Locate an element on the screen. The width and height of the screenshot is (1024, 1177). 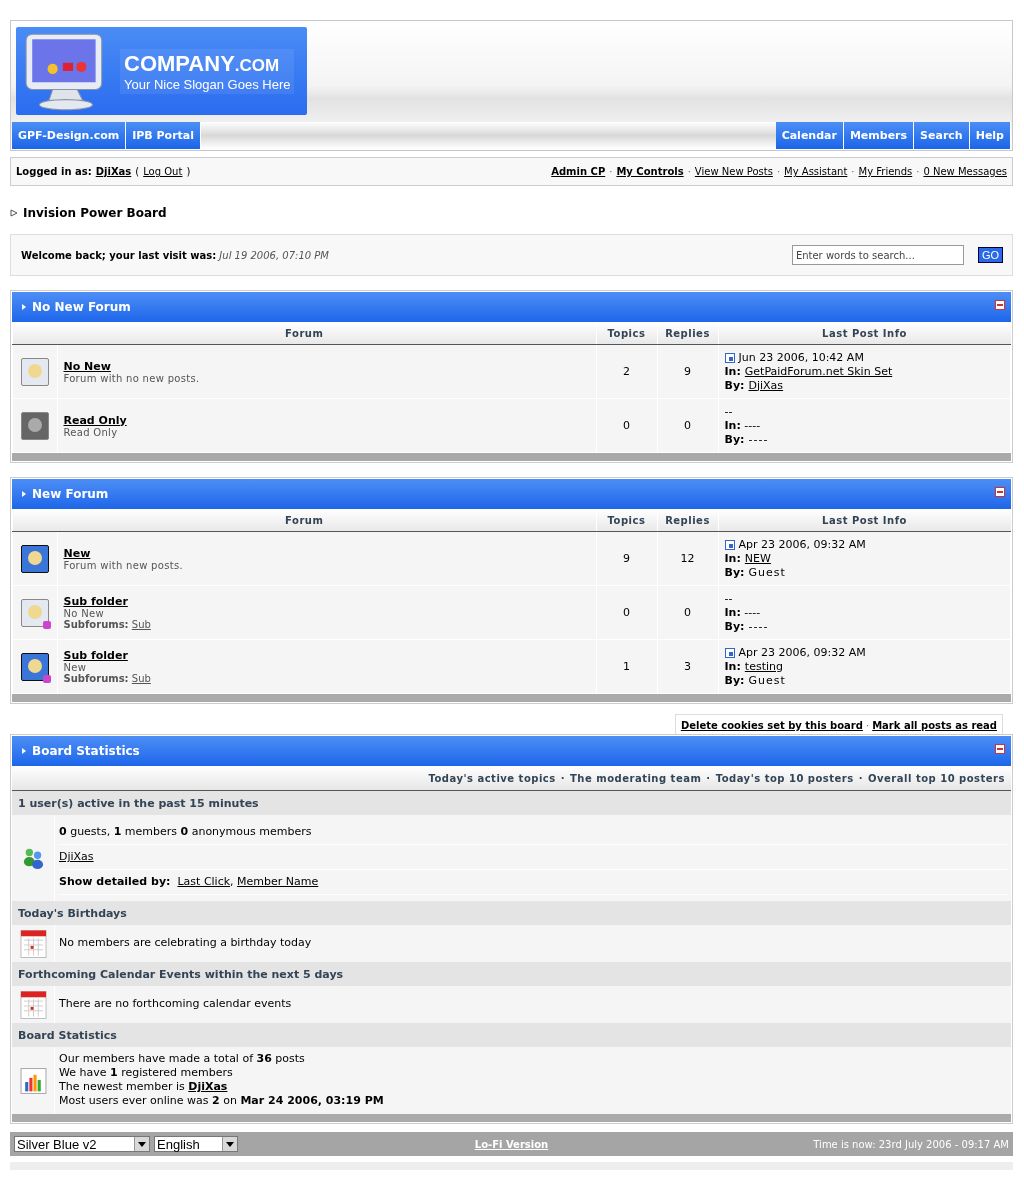
nav-tab: IPB Portal is located at coordinates (164, 135).